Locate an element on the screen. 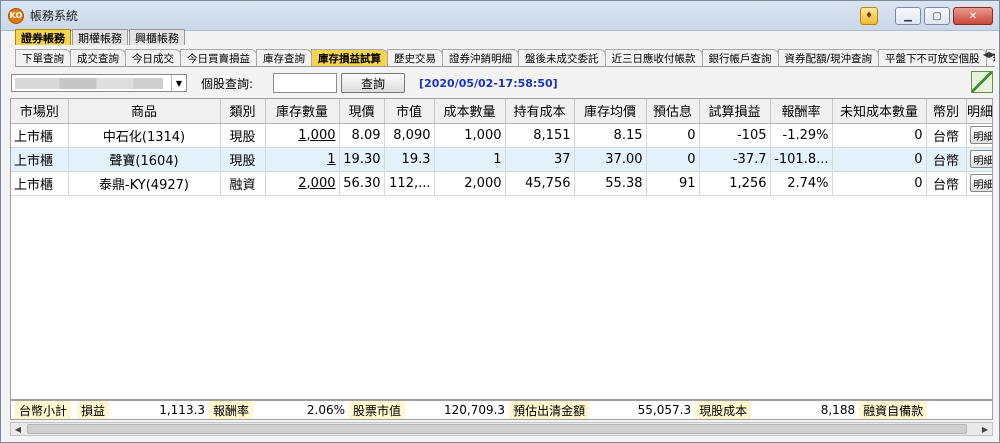  col-detail: 明細 is located at coordinates (979, 111).